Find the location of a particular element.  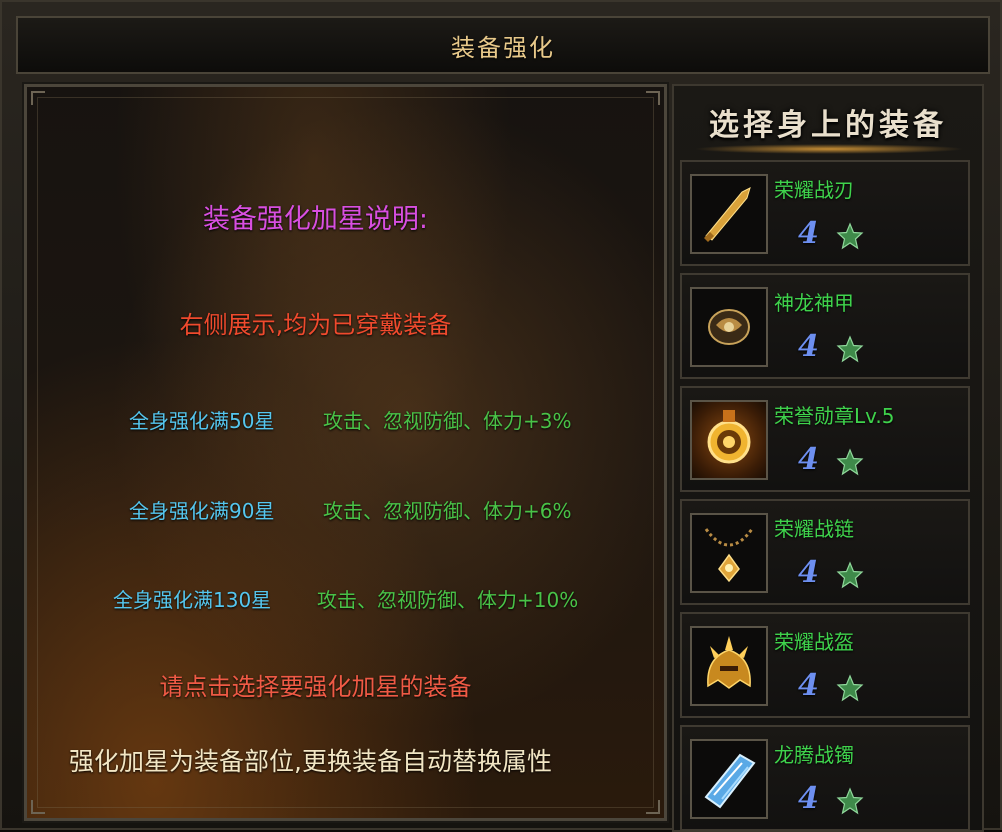

select-prompt: 请点击选择要强化加星的装备 is located at coordinates (315, 687).